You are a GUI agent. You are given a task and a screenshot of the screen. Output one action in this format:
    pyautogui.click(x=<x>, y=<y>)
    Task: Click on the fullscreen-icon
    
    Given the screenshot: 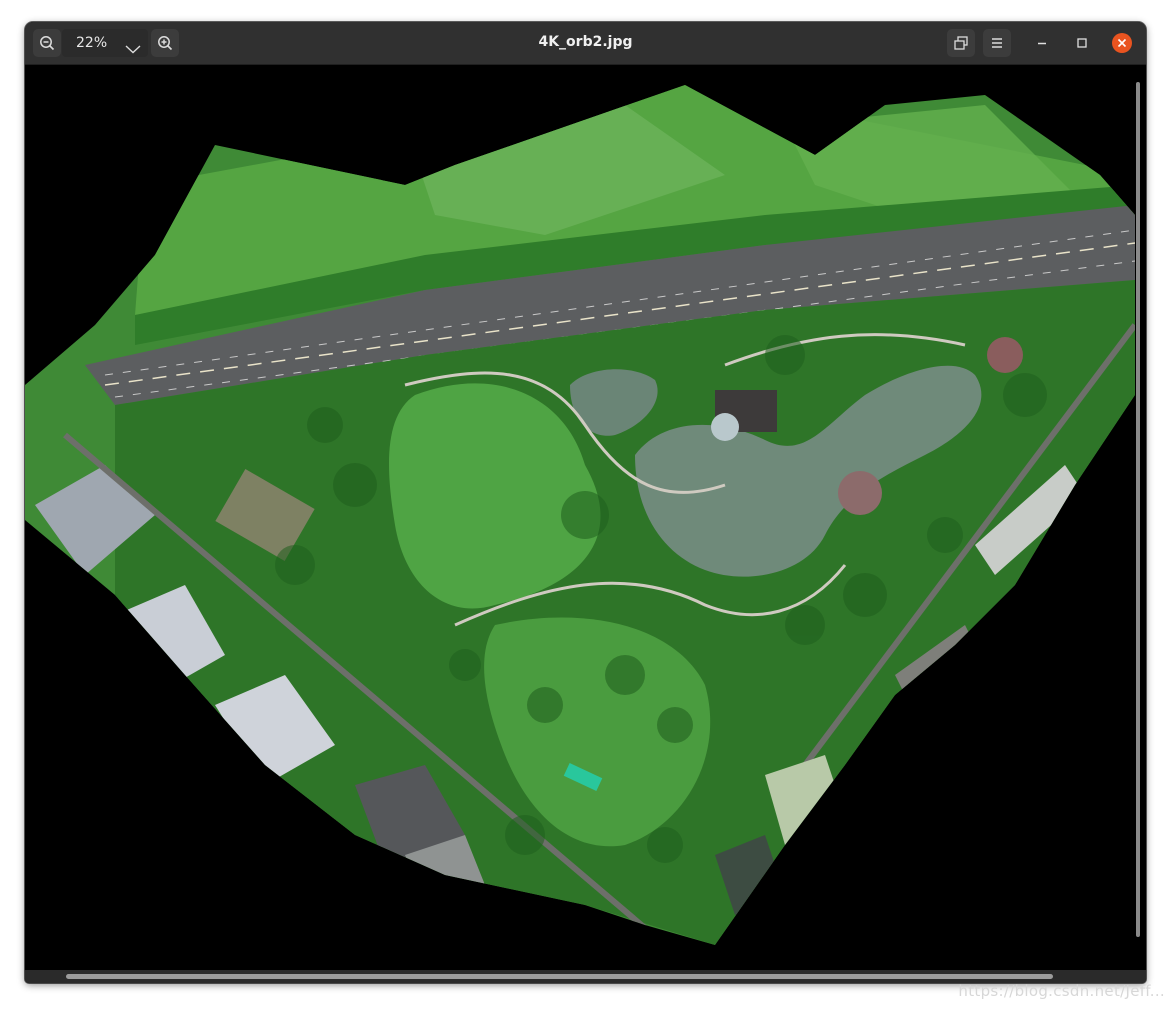 What is the action you would take?
    pyautogui.click(x=961, y=43)
    